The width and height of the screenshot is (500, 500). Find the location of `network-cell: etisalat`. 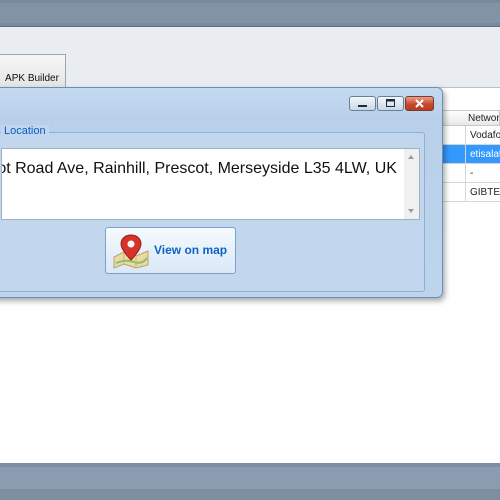

network-cell: etisalat is located at coordinates (485, 154).